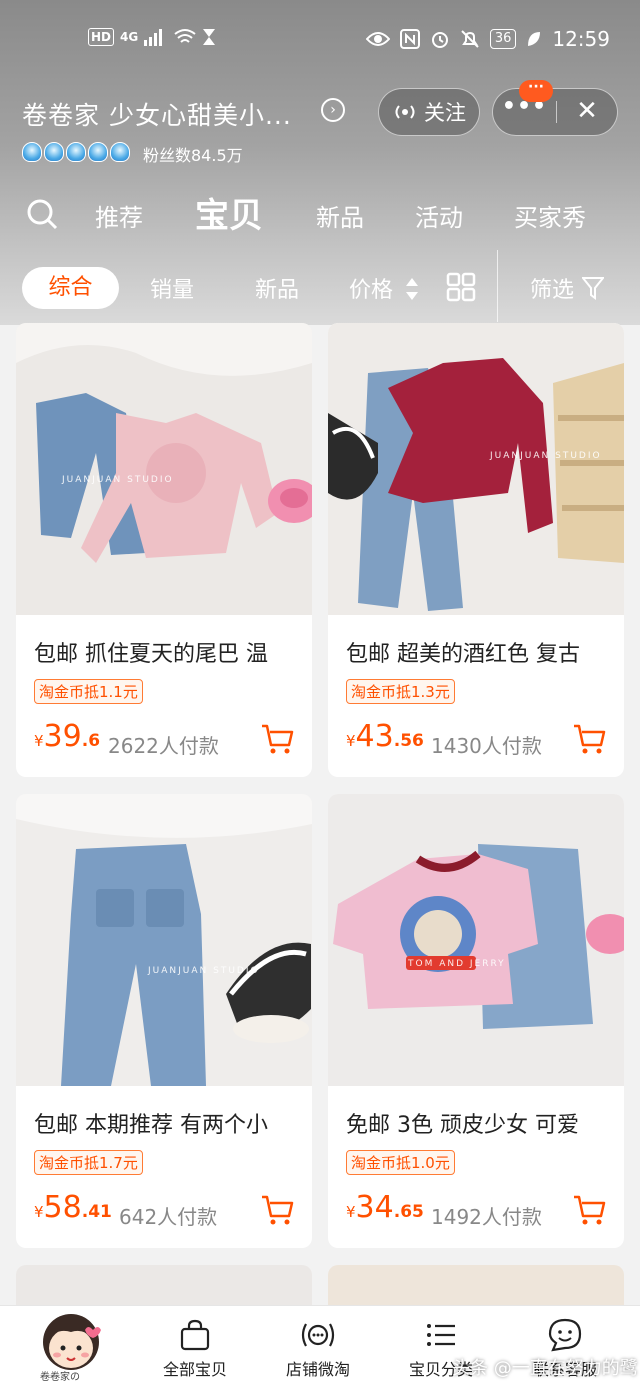 The image size is (640, 1387). I want to click on sort-filter-bar: 综合 销量 新品 价格 筛选, so click(320, 286).